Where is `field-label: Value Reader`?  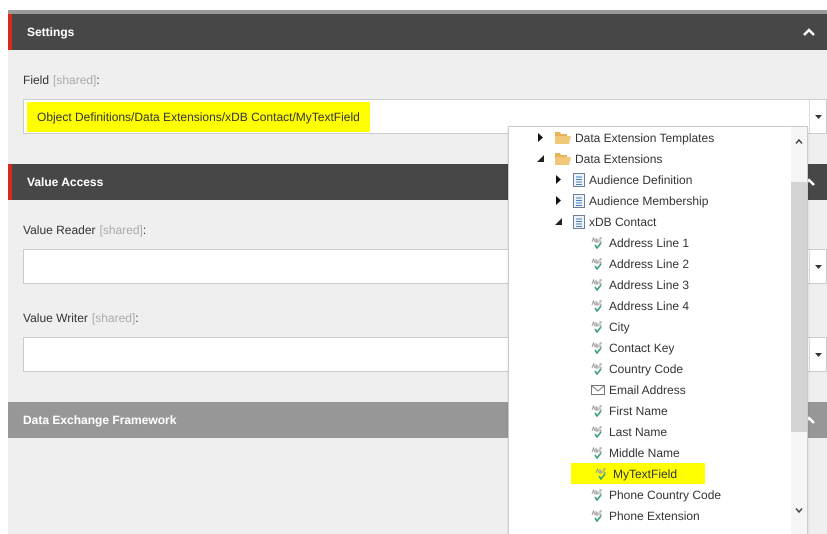 field-label: Value Reader is located at coordinates (59, 230).